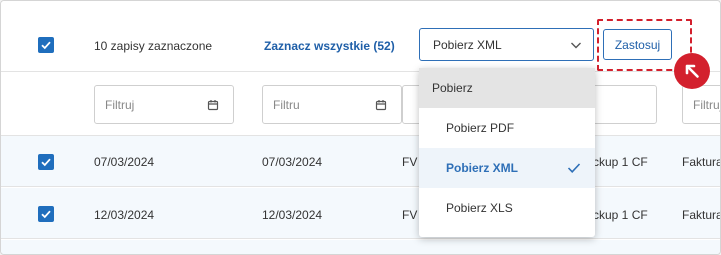 This screenshot has width=721, height=255. Describe the element at coordinates (480, 128) in the screenshot. I see `dropdown-option-label: Pobierz PDF` at that location.